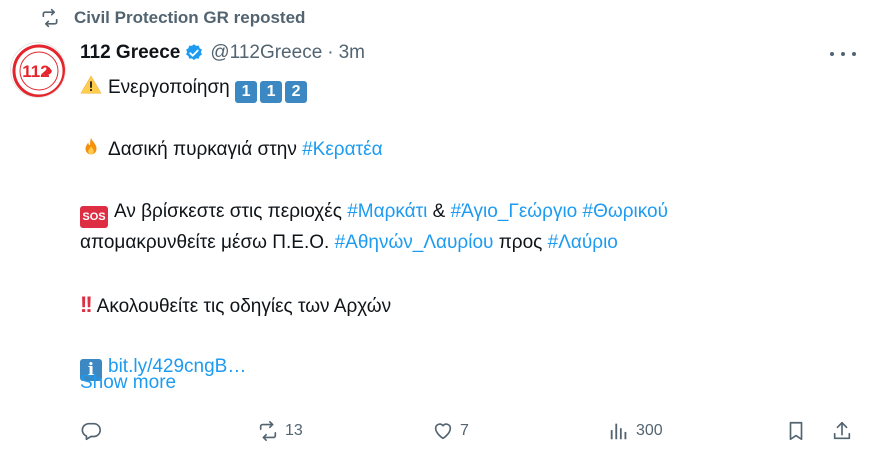  What do you see at coordinates (244, 306) in the screenshot?
I see `instructions-text: Ακολουθείτε τις οδηγίες των Αρχών` at bounding box center [244, 306].